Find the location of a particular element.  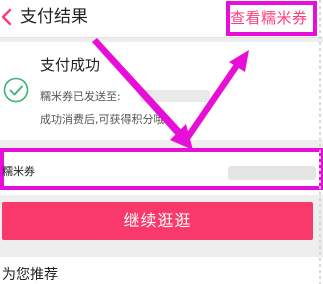

arrow-to-link-icon is located at coordinates (216, 95).